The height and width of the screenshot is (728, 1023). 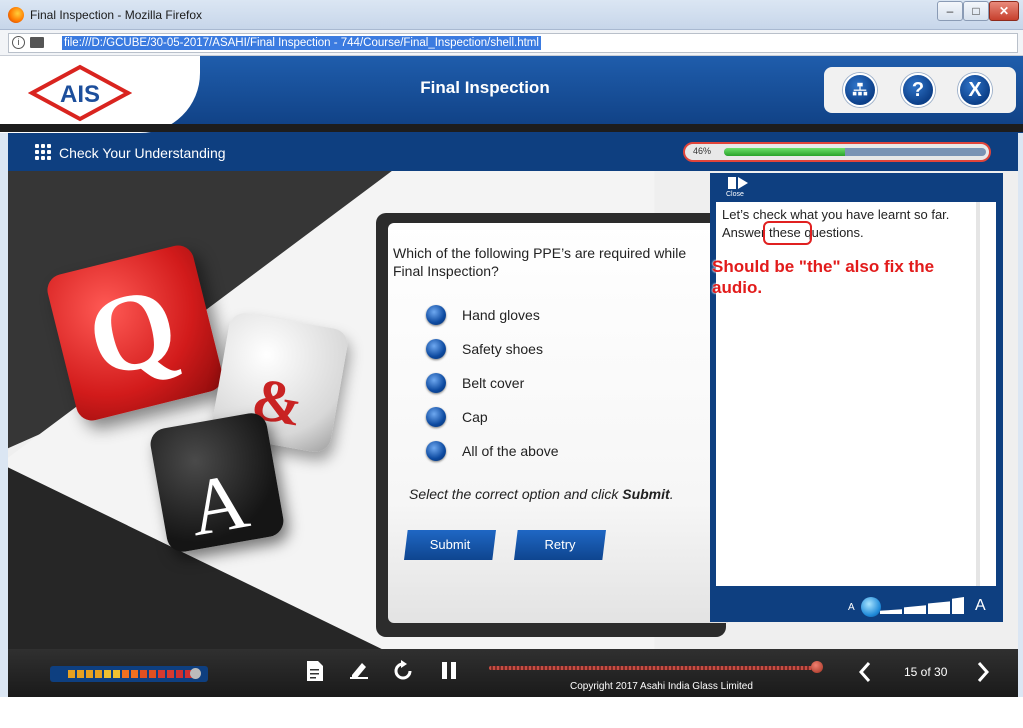 I want to click on transcript-line: Let’s check what you have learnt so far., so click(x=836, y=214).